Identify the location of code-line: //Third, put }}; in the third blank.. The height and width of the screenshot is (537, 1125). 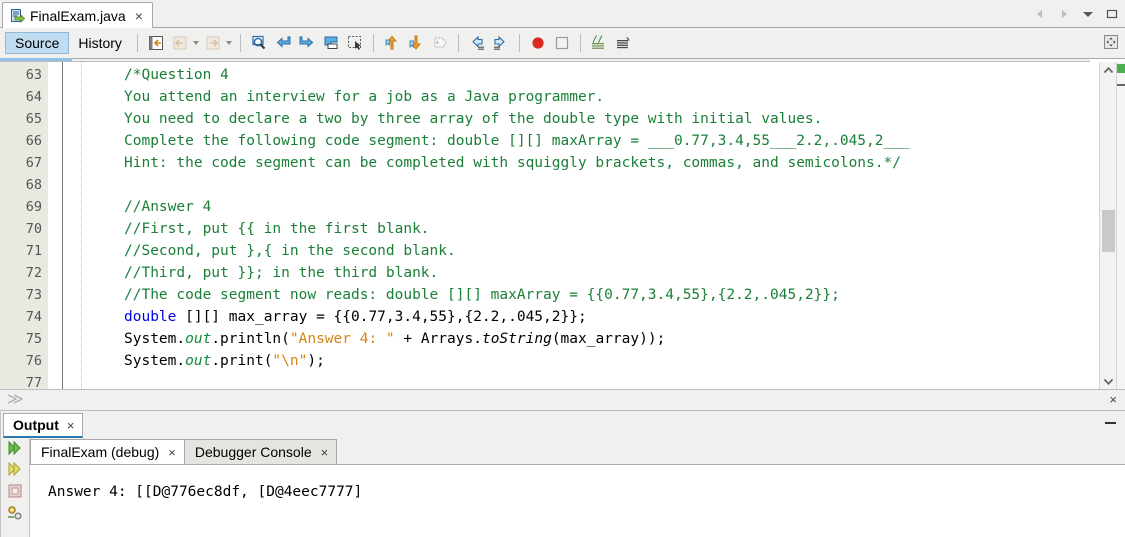
(281, 273).